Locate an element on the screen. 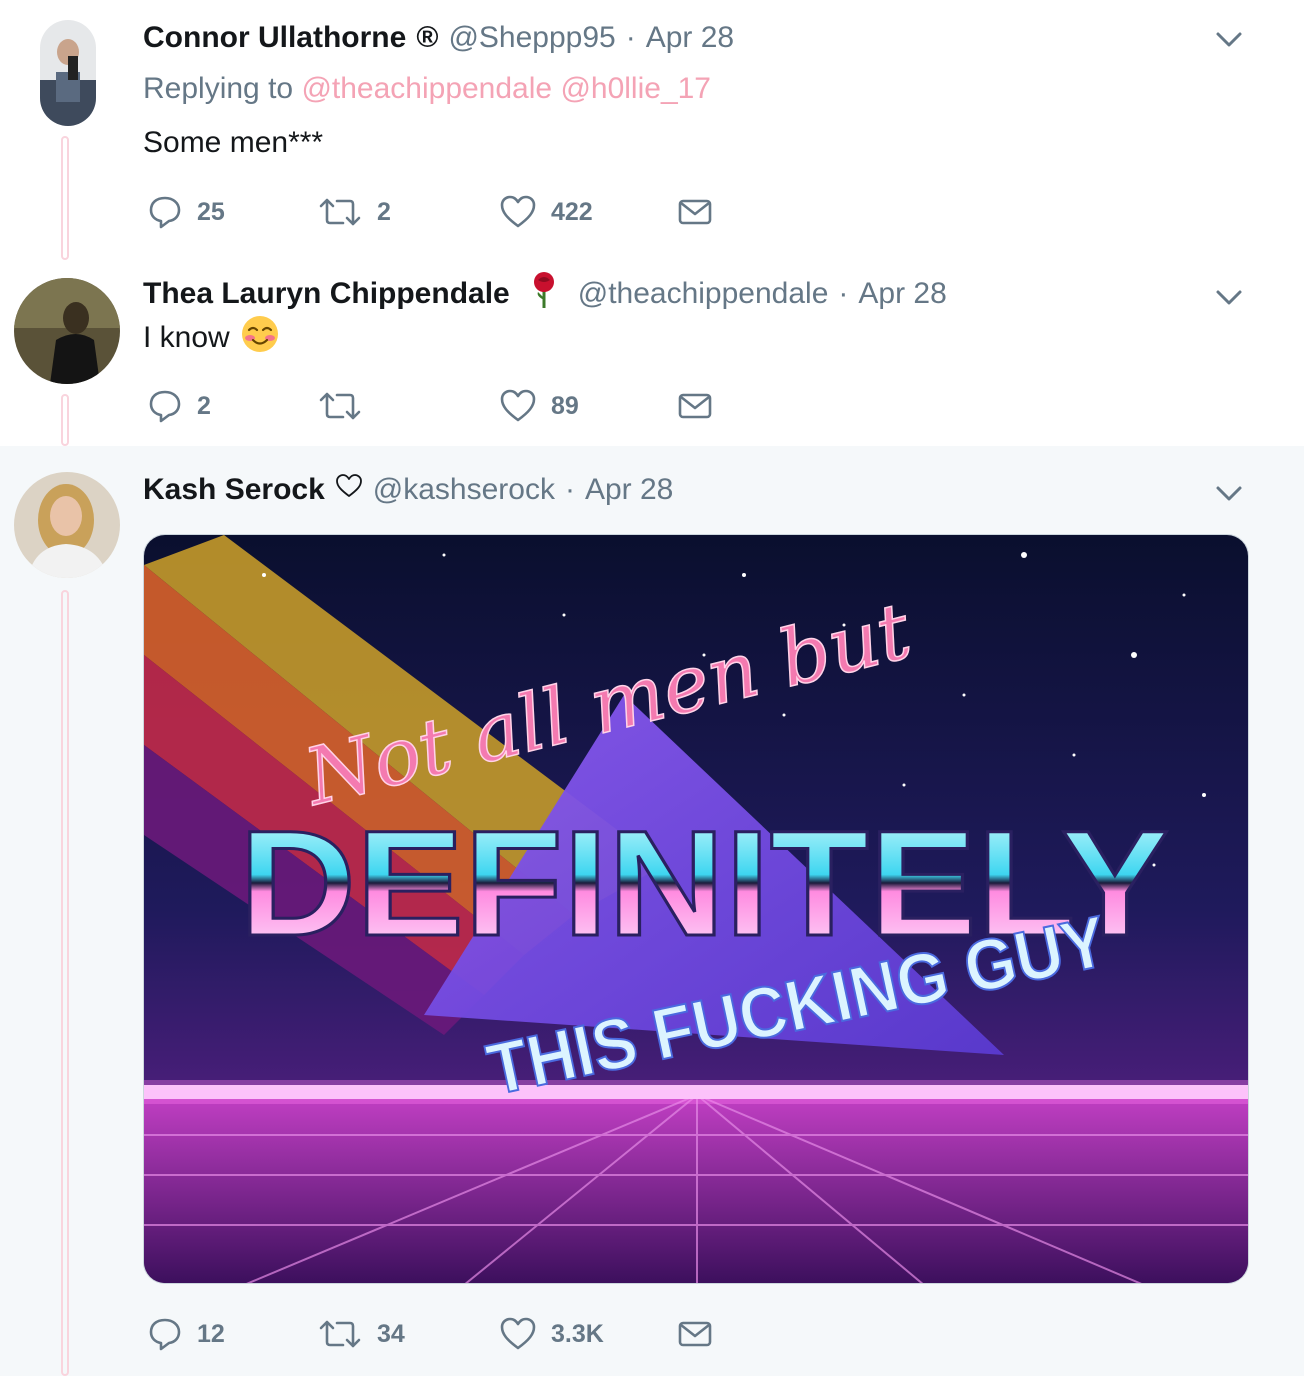  smiling-face-emoji is located at coordinates (260, 338).